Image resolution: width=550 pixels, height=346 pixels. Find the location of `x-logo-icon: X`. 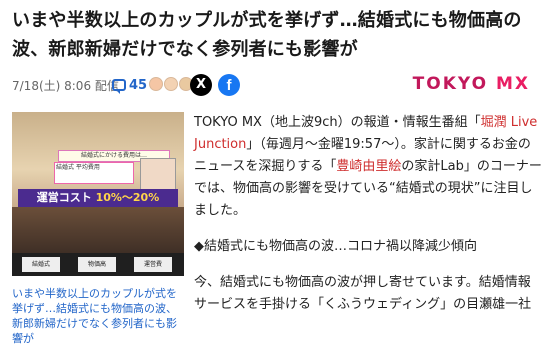

x-logo-icon: X is located at coordinates (201, 84).